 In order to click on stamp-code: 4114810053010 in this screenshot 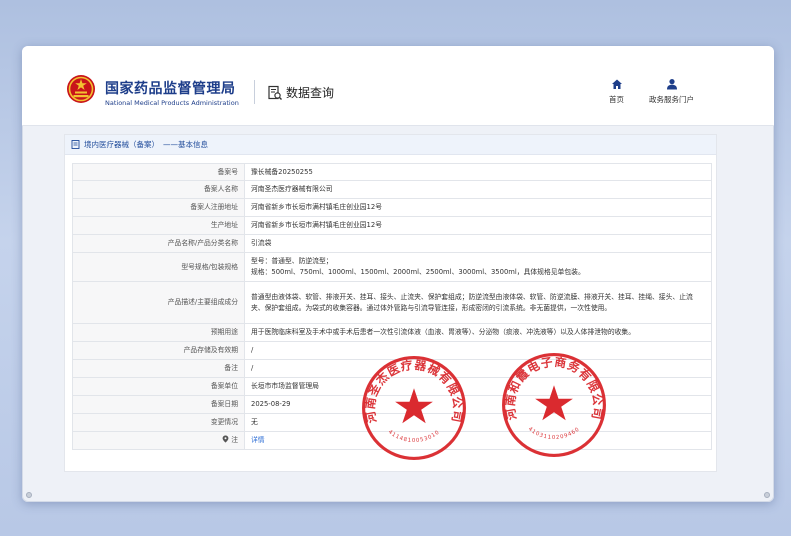, I will do `click(413, 436)`.